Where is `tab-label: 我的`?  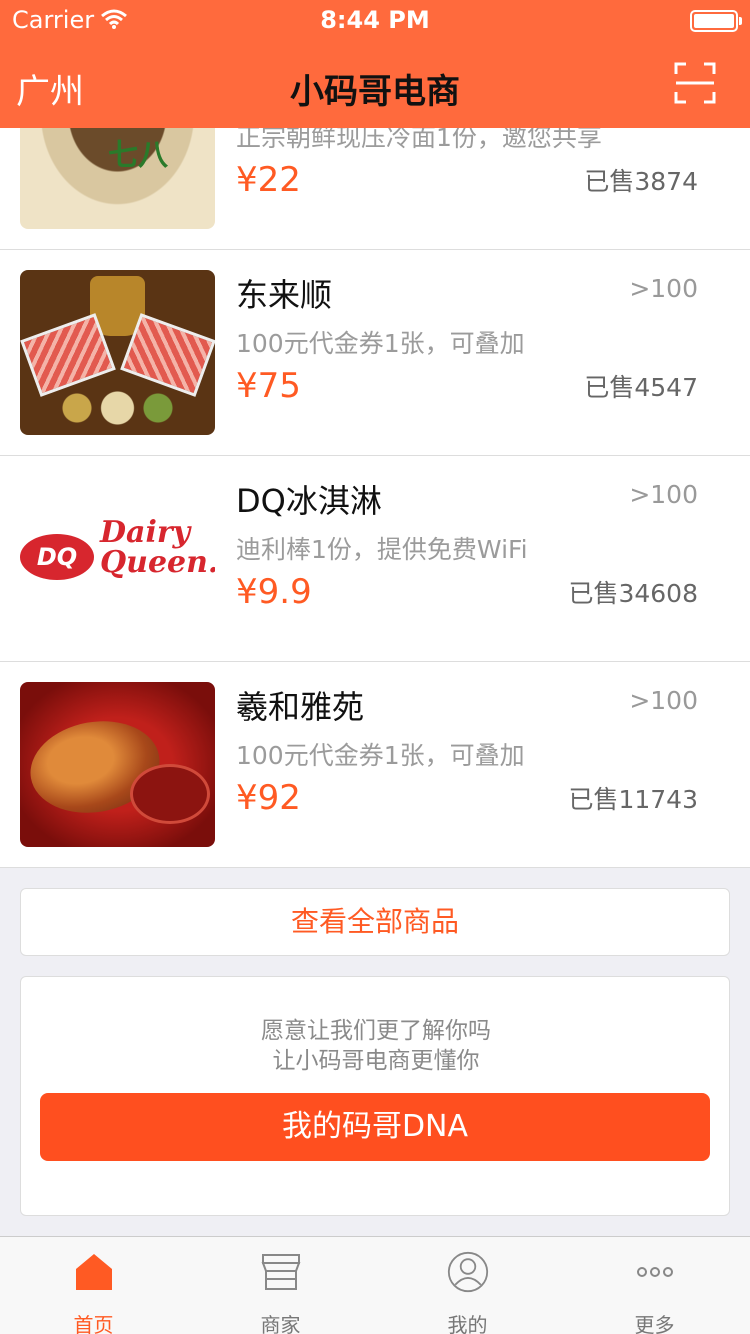 tab-label: 我的 is located at coordinates (467, 1323).